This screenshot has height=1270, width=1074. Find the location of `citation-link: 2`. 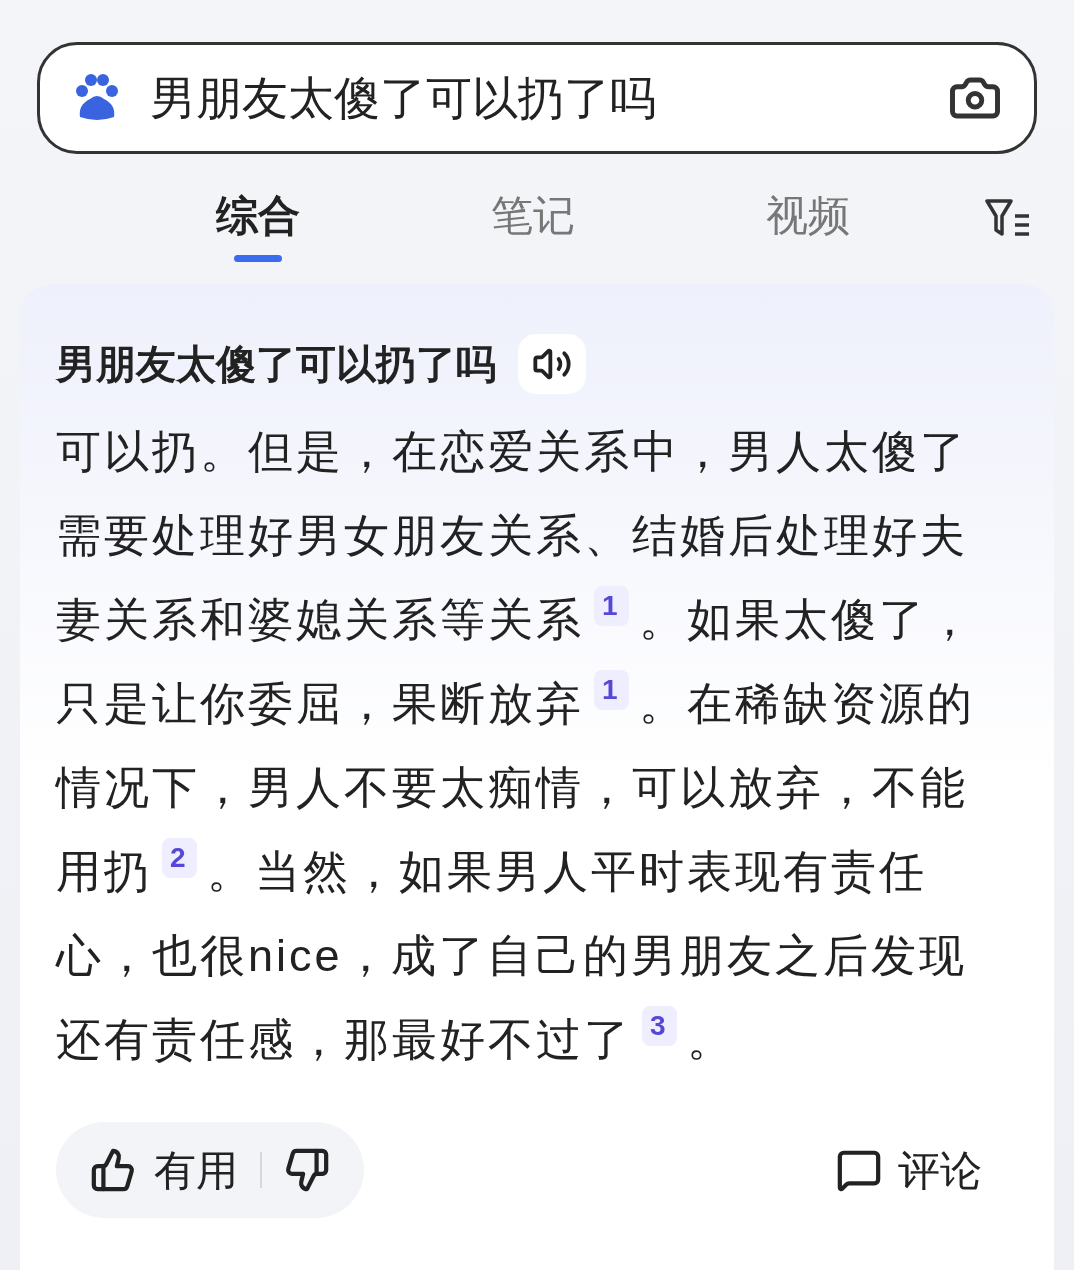

citation-link: 2 is located at coordinates (179, 858).